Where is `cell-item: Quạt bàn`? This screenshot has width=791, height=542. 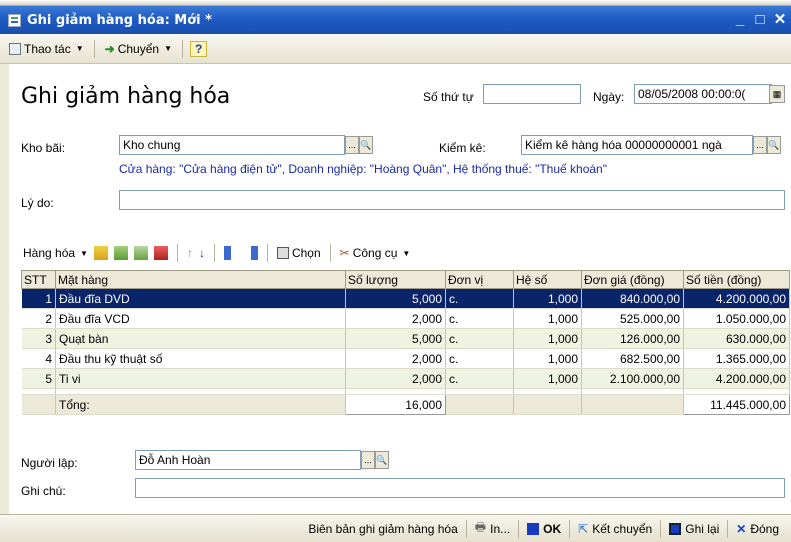 cell-item: Quạt bàn is located at coordinates (200, 338).